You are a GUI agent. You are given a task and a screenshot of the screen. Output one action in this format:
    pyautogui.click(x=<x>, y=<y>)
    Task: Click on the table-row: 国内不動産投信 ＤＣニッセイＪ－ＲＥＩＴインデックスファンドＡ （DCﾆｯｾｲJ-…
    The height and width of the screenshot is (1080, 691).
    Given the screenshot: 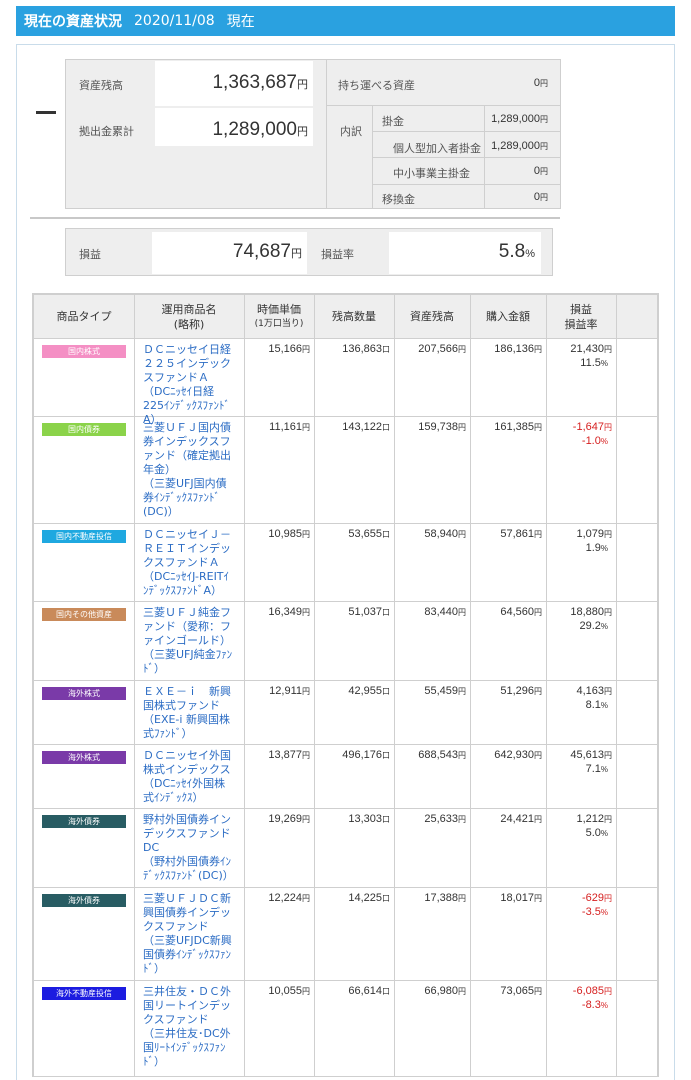 What is the action you would take?
    pyautogui.click(x=345, y=563)
    